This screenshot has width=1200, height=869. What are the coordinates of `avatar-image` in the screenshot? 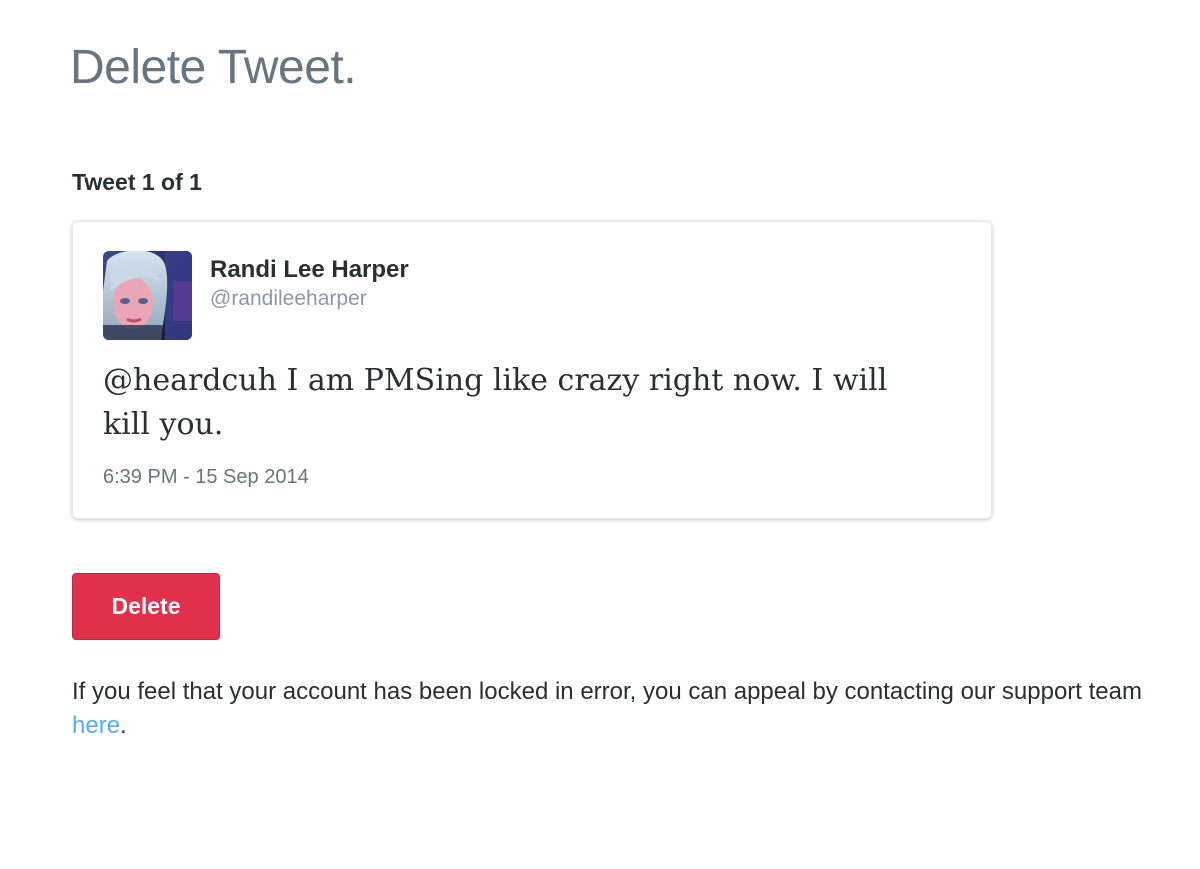 It's located at (147, 295).